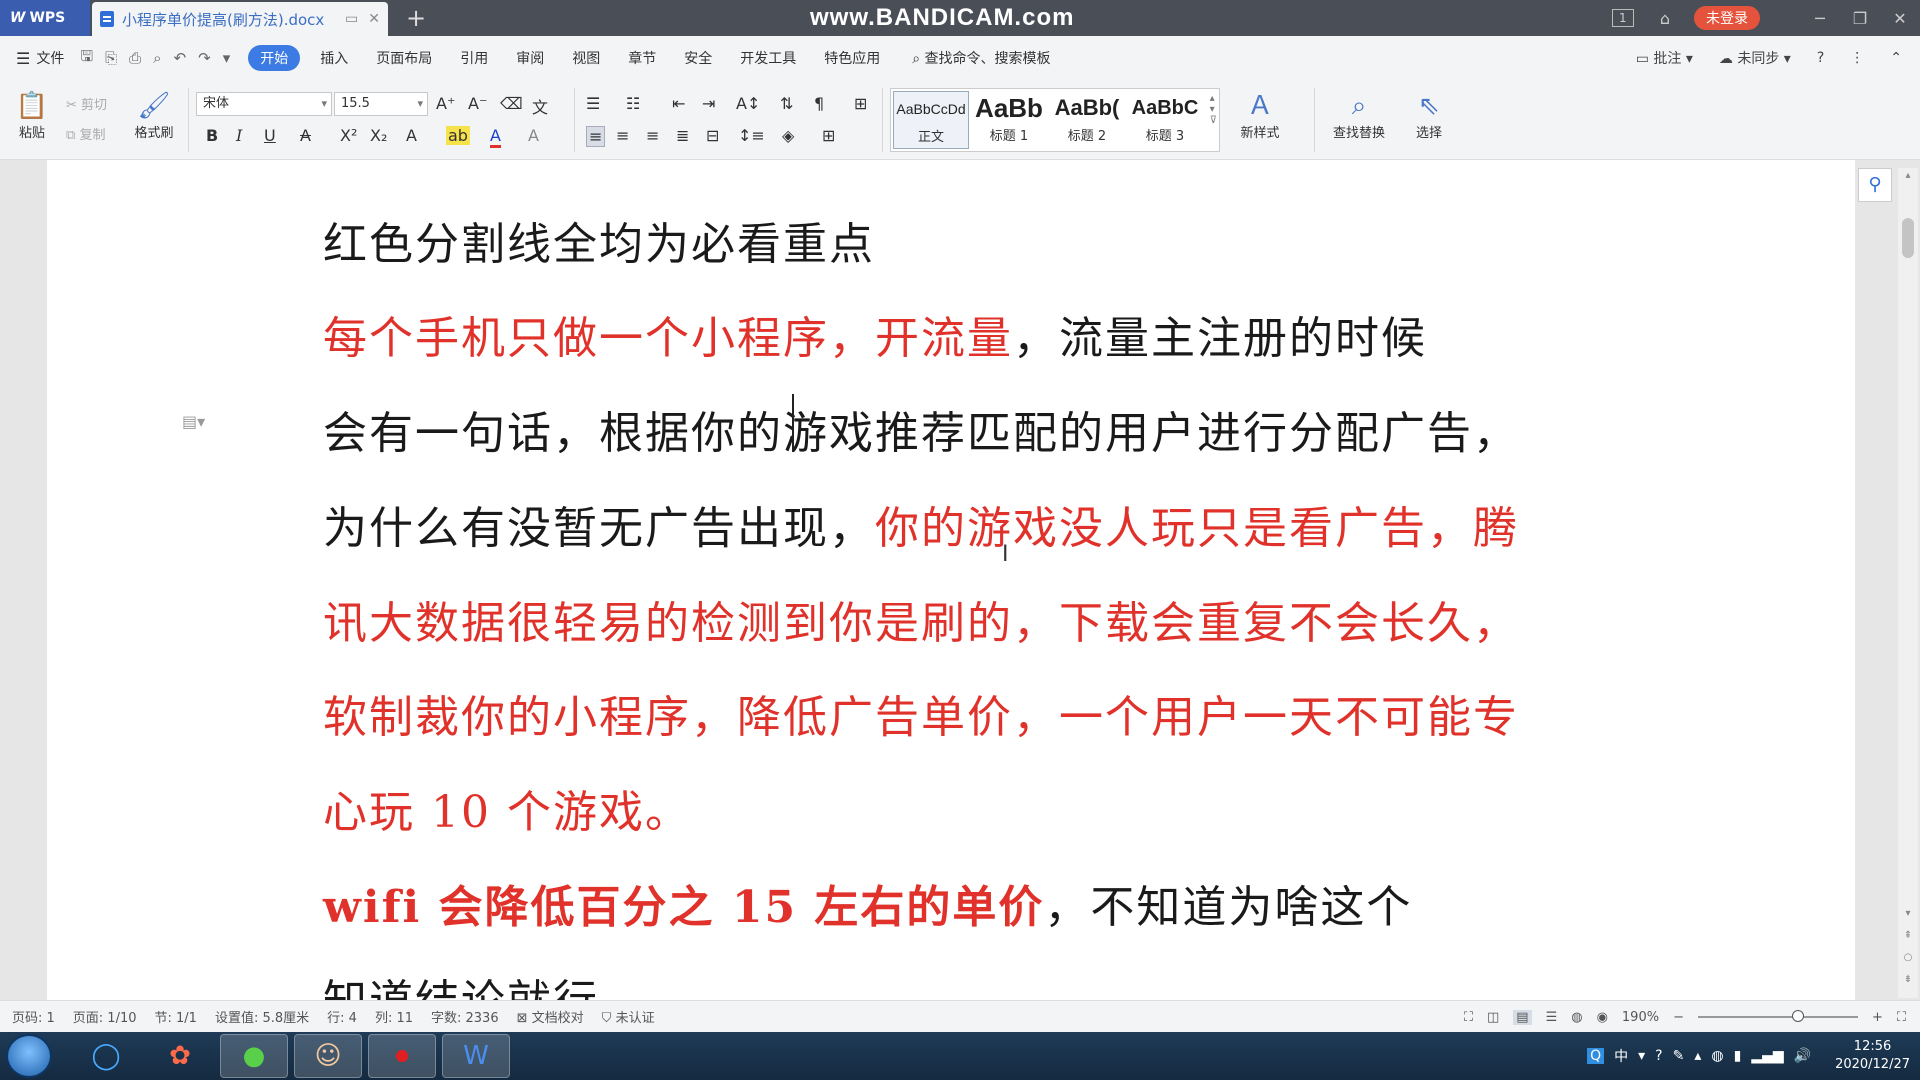 The width and height of the screenshot is (1920, 1080). Describe the element at coordinates (1087, 120) in the screenshot. I see `style-heading-2: AaBb( 标题 2` at that location.